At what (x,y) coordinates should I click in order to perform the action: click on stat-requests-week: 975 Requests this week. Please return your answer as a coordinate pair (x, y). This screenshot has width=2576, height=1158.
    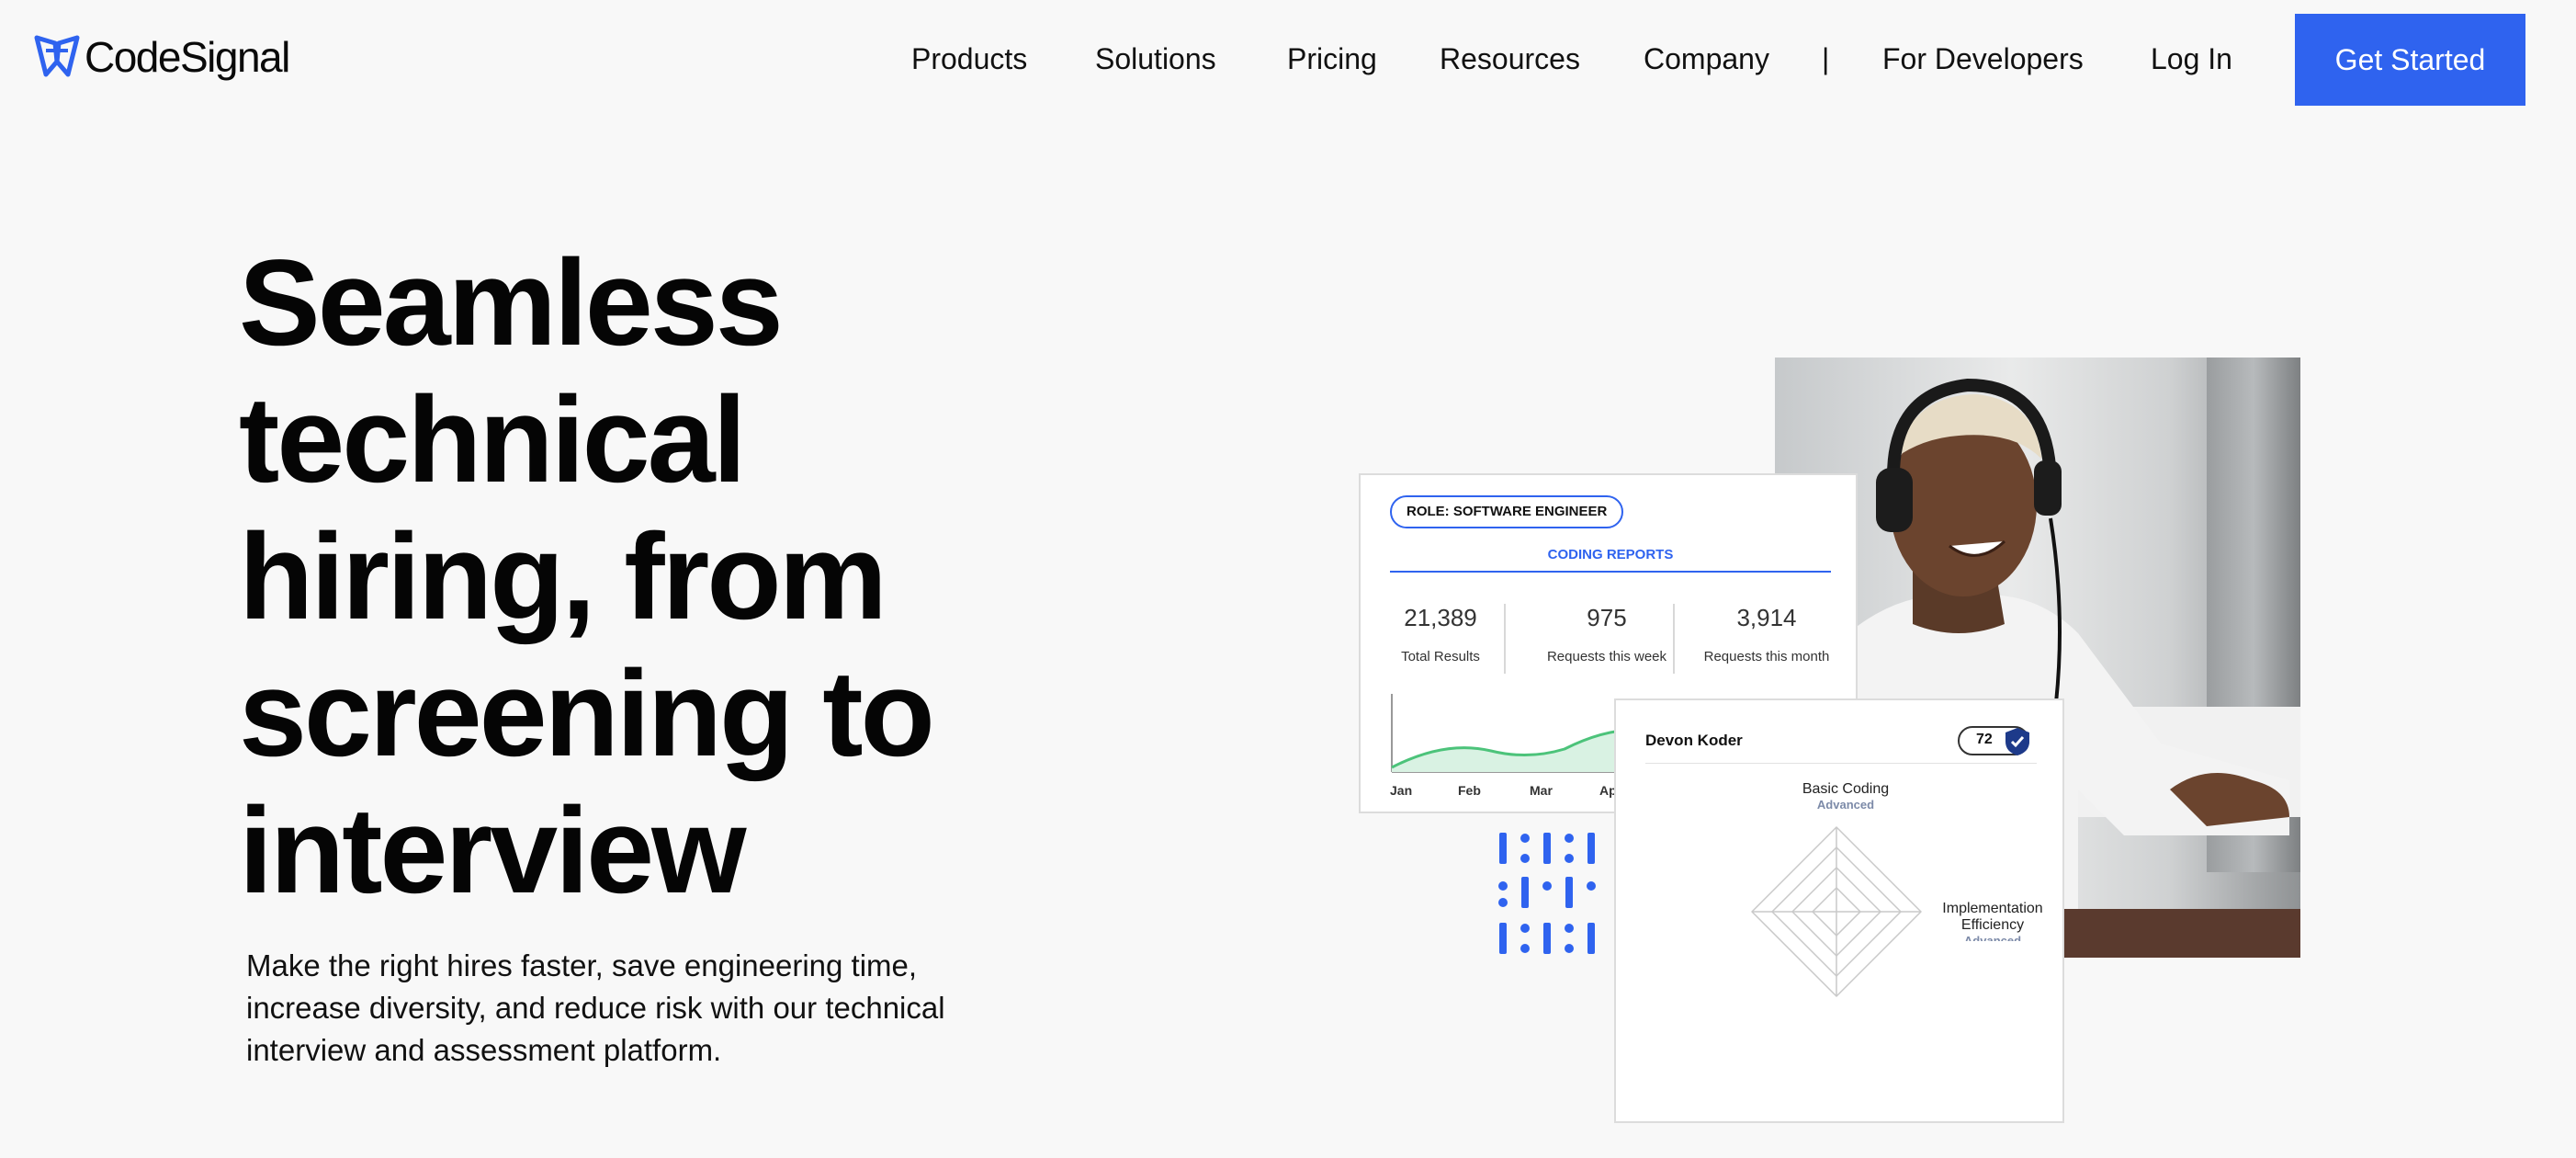
    Looking at the image, I should click on (1607, 634).